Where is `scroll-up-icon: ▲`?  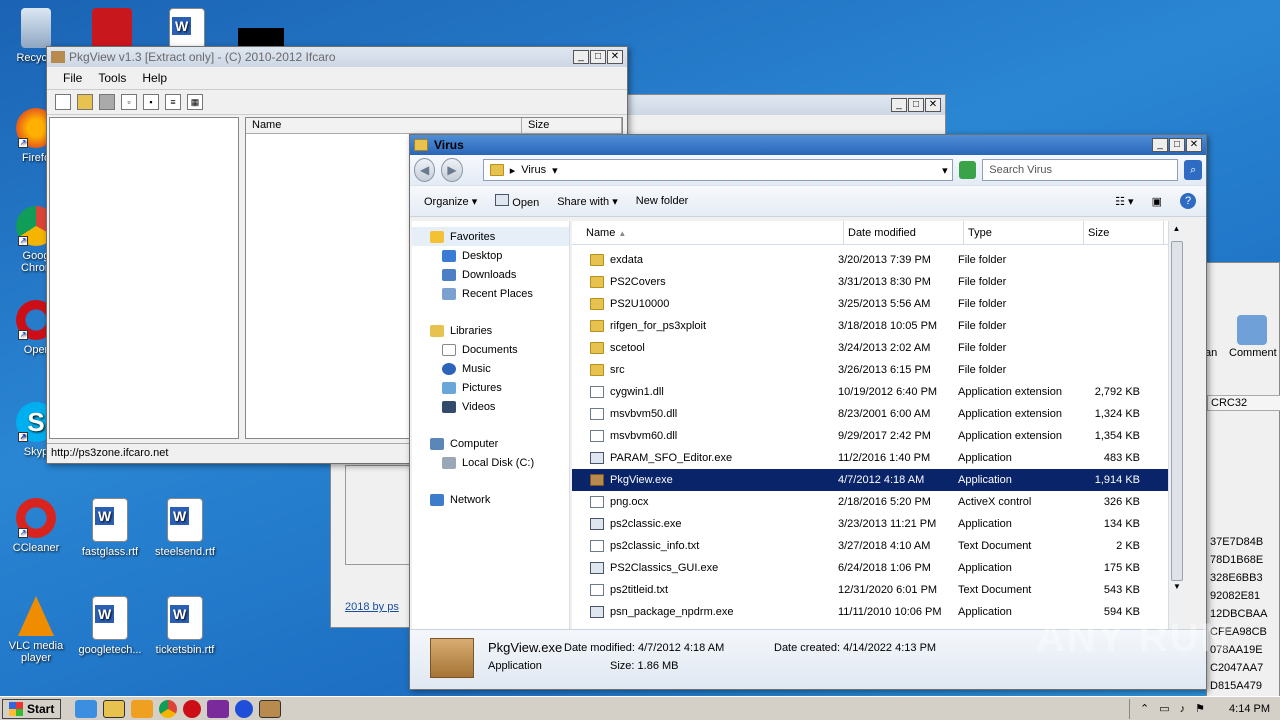
scroll-up-icon: ▲ is located at coordinates (1176, 229).